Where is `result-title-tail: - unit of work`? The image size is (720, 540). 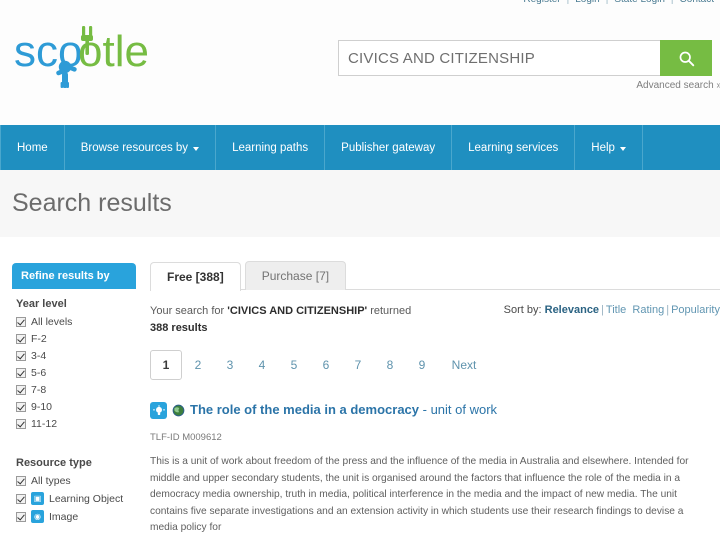
result-title-tail: - unit of work is located at coordinates (460, 410).